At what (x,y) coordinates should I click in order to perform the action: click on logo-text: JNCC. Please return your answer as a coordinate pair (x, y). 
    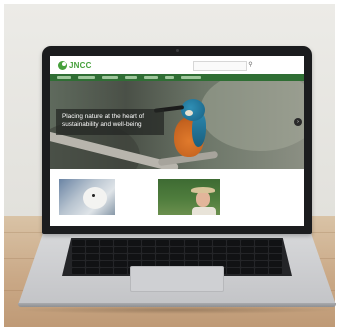
    Looking at the image, I should click on (80, 65).